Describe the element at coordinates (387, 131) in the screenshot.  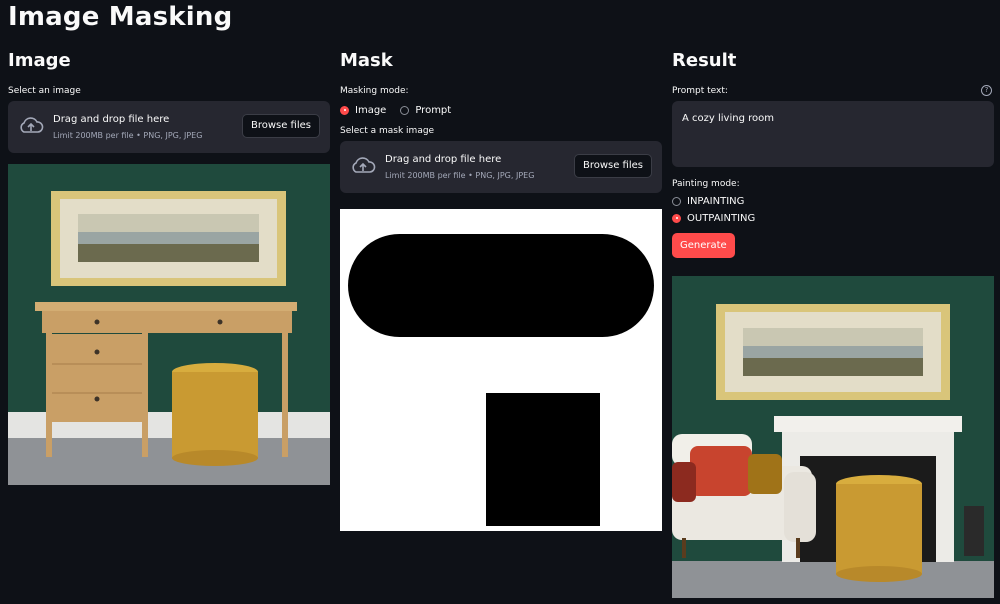
I see `select-mask-label: Select a mask image` at that location.